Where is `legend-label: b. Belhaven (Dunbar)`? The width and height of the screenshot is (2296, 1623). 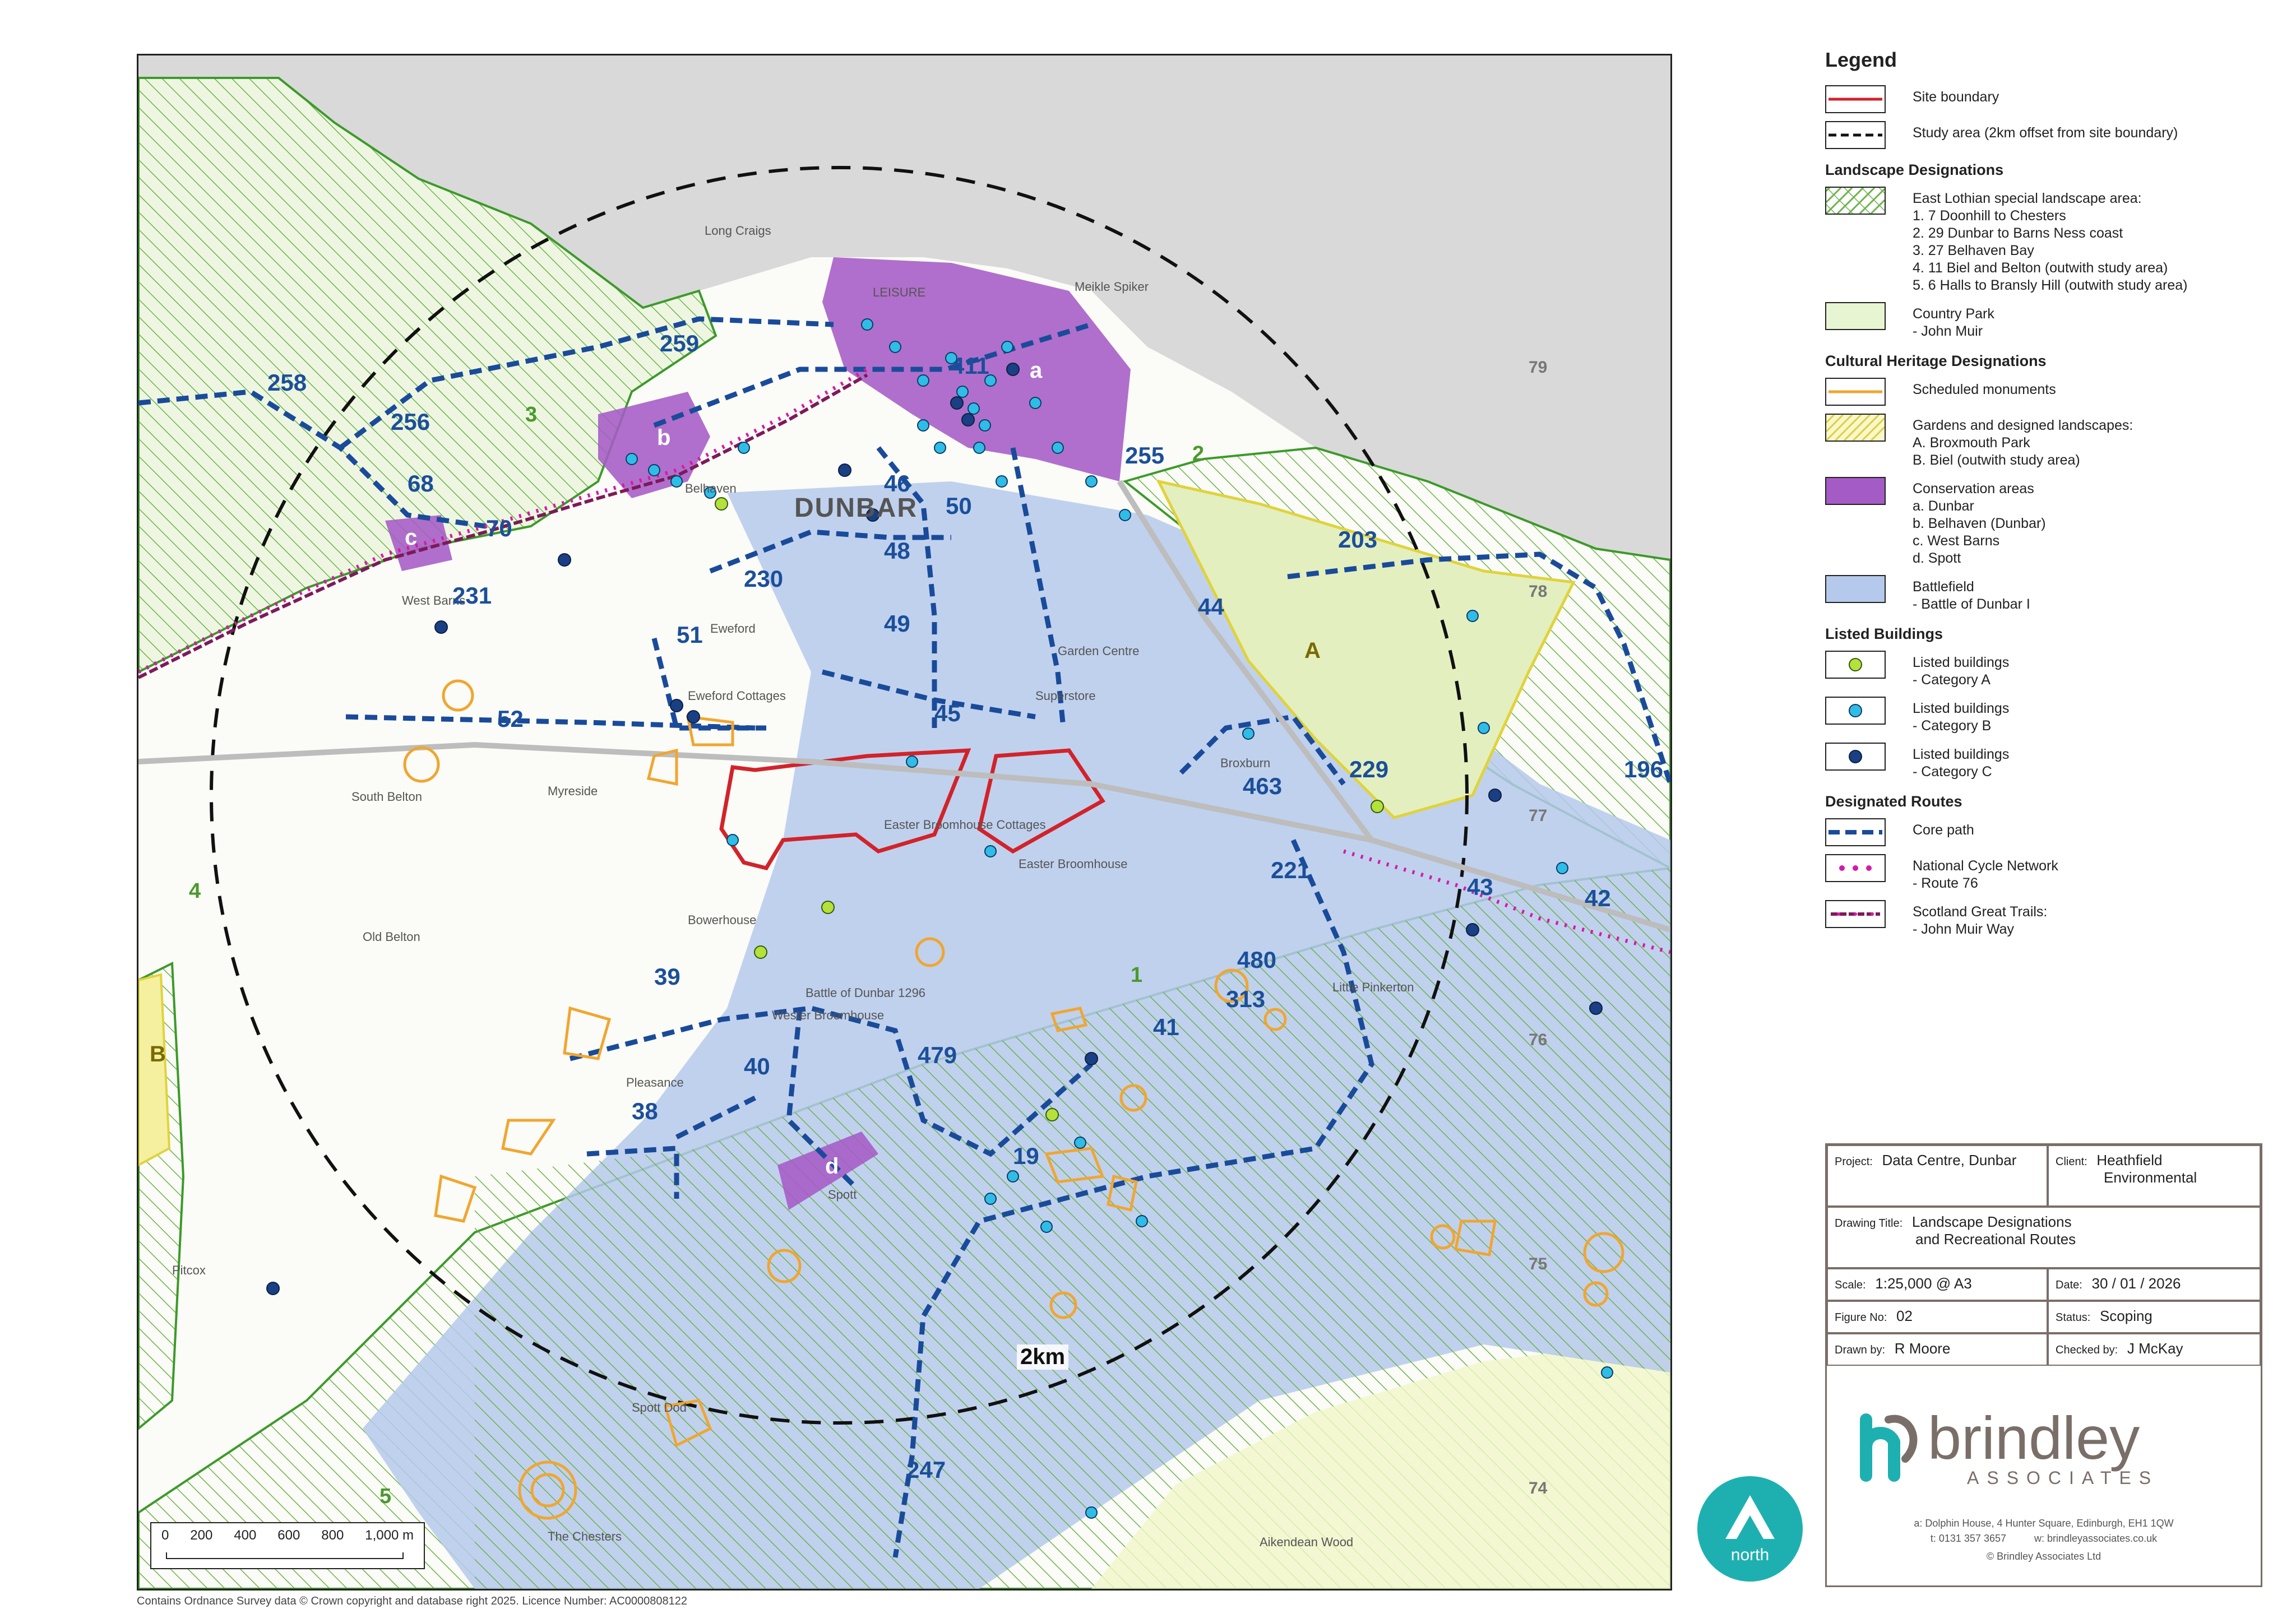
legend-label: b. Belhaven (Dunbar) is located at coordinates (1979, 523).